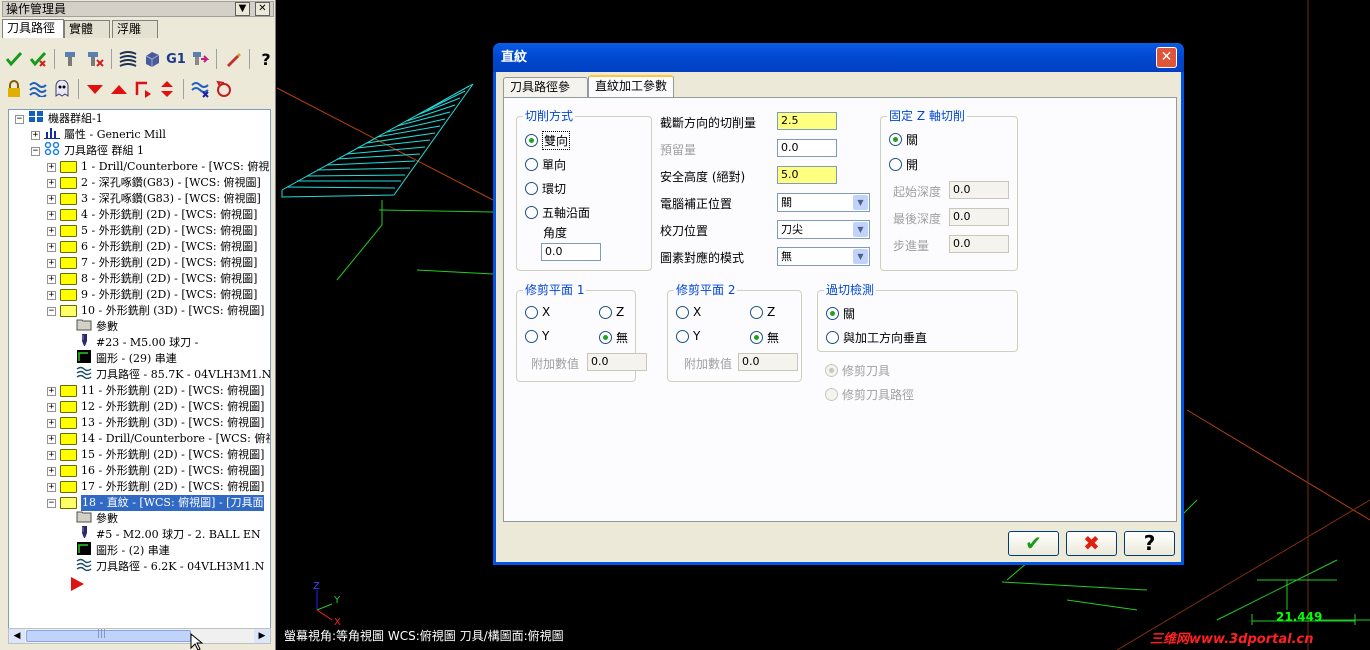 The height and width of the screenshot is (650, 1370). I want to click on select-all-check-icon, so click(14, 59).